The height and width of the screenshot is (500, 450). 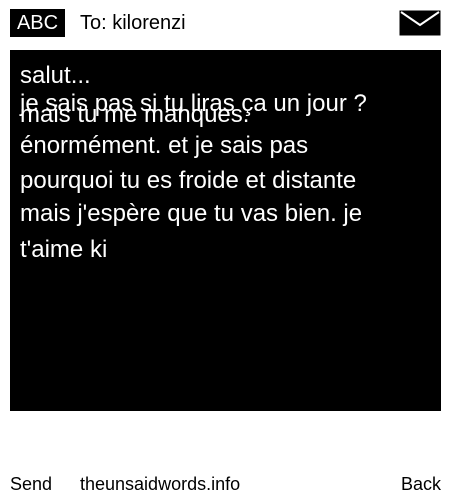 I want to click on recipient-line: To: kilorenzi, so click(x=133, y=23).